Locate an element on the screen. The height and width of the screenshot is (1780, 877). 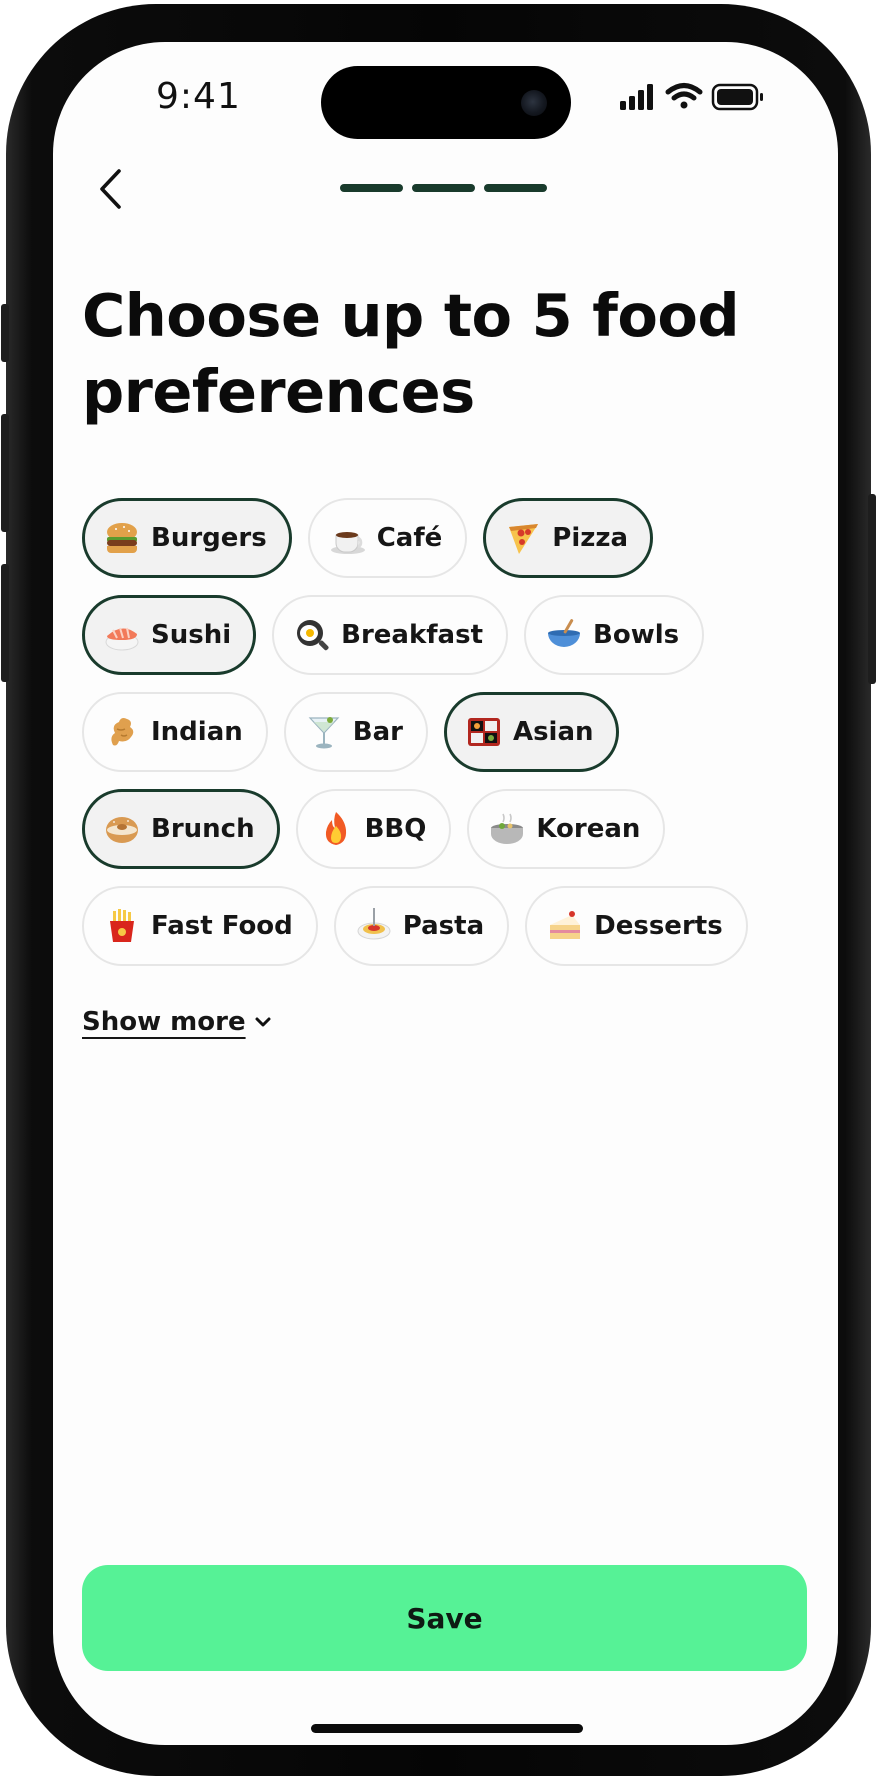
coffee-icon is located at coordinates (347, 543).